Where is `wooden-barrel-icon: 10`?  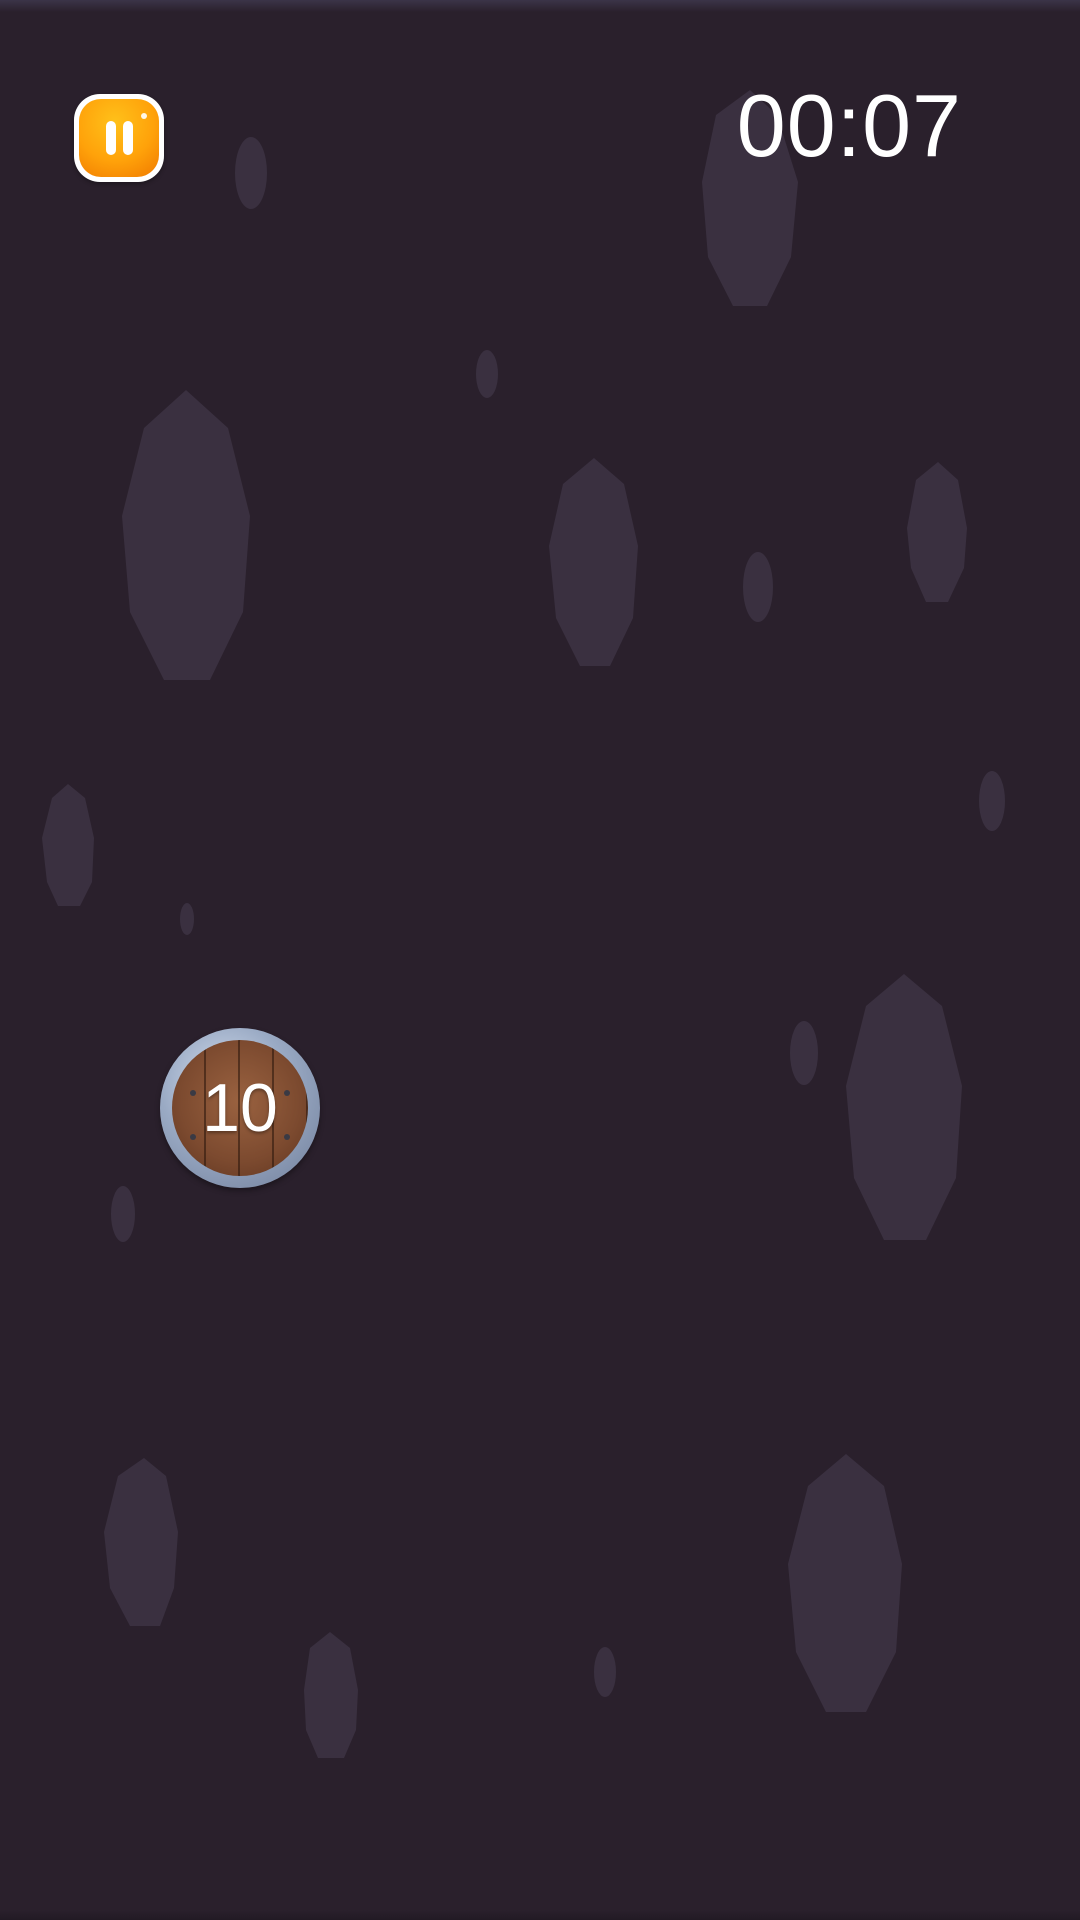
wooden-barrel-icon: 10 is located at coordinates (240, 1108).